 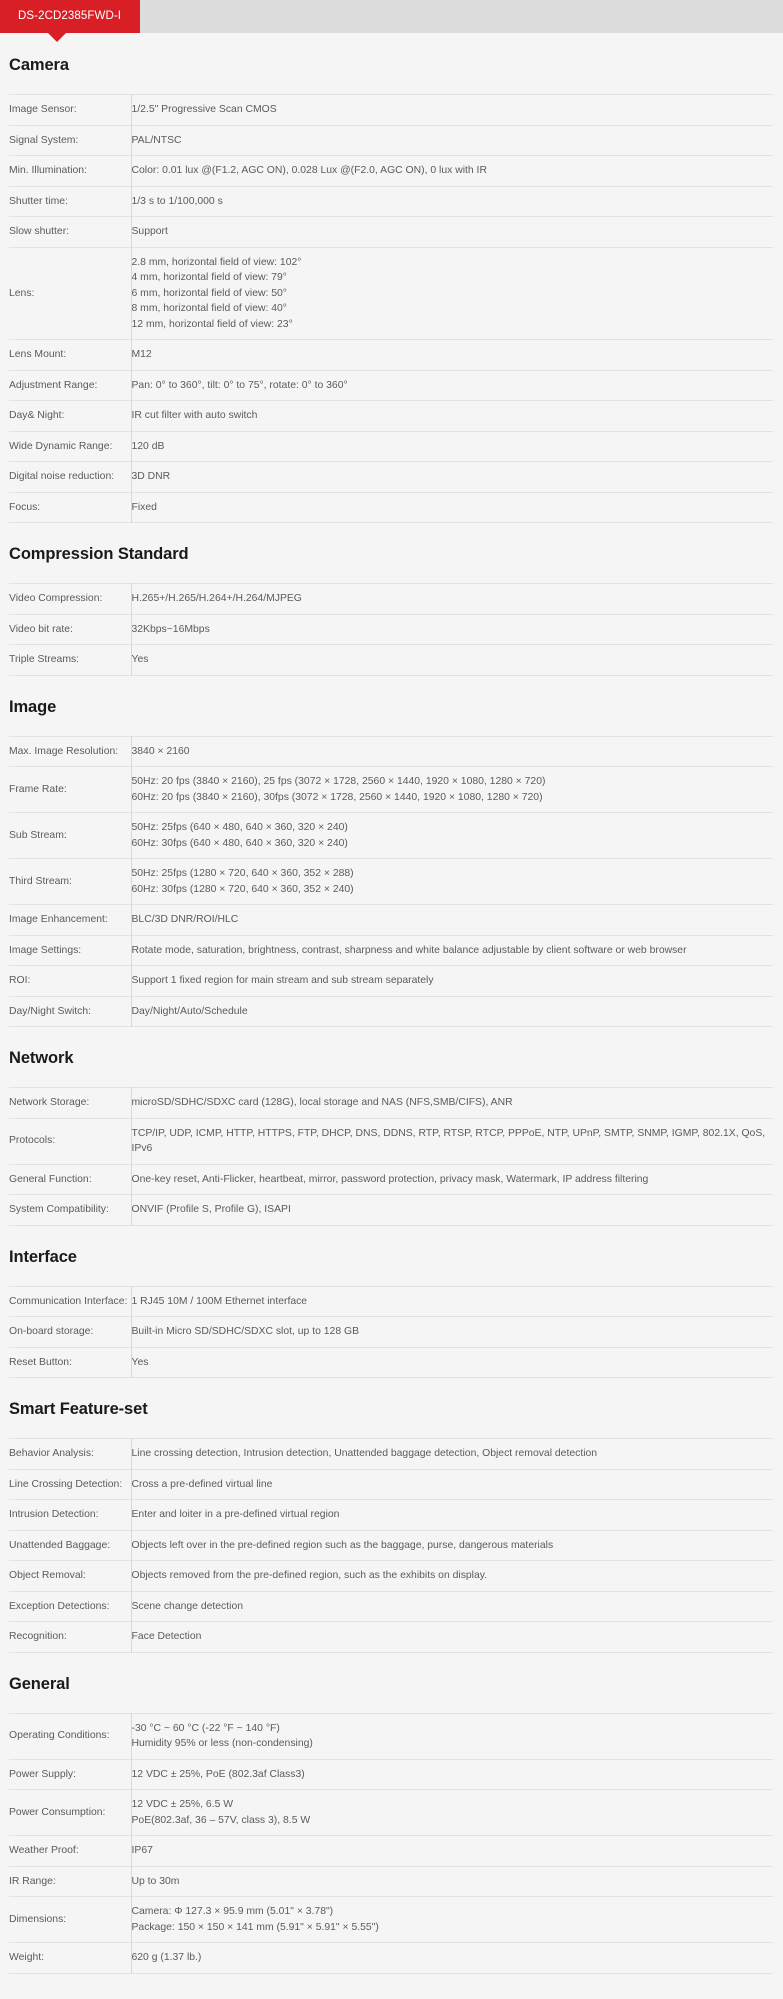 I want to click on spec-key: Slow shutter:, so click(x=39, y=231).